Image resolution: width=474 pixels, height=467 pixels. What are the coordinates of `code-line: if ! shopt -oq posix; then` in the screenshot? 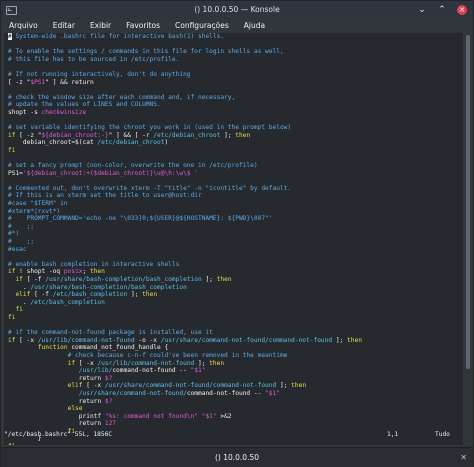 It's located at (56, 271).